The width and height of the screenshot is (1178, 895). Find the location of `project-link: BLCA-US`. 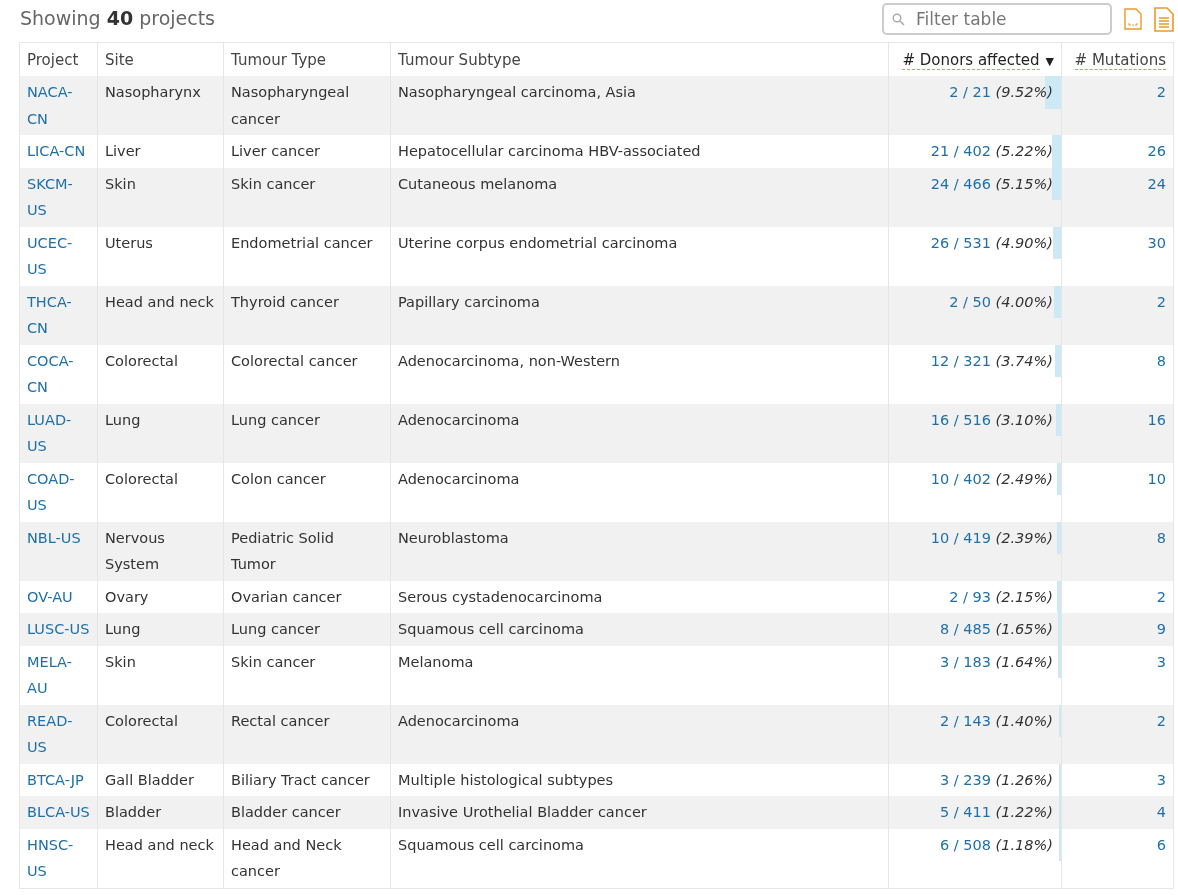

project-link: BLCA-US is located at coordinates (58, 812).